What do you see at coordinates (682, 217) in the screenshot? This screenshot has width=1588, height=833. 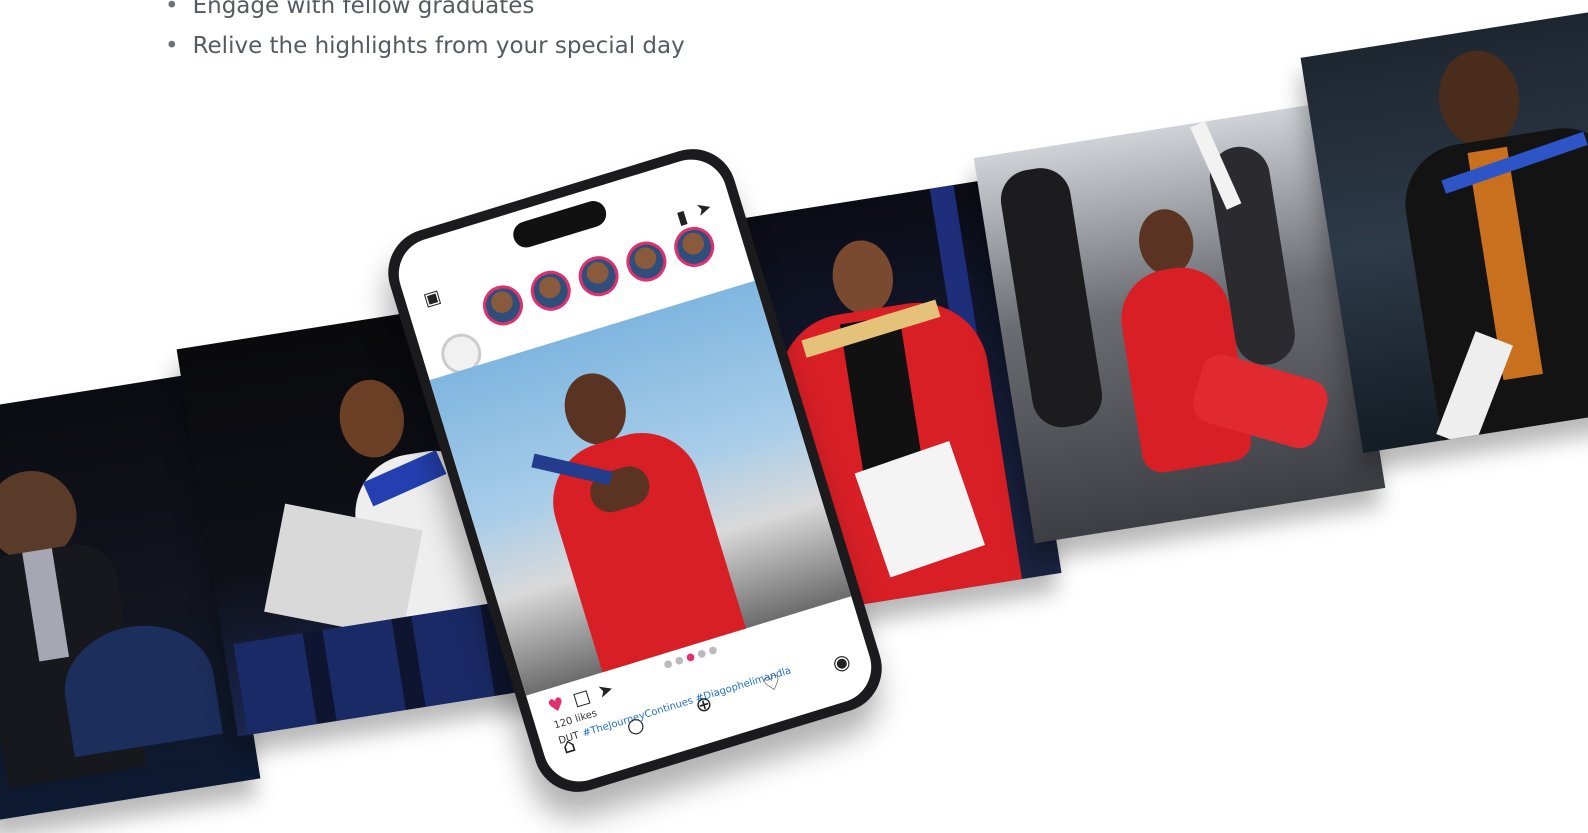 I see `tv-icon: ▮` at bounding box center [682, 217].